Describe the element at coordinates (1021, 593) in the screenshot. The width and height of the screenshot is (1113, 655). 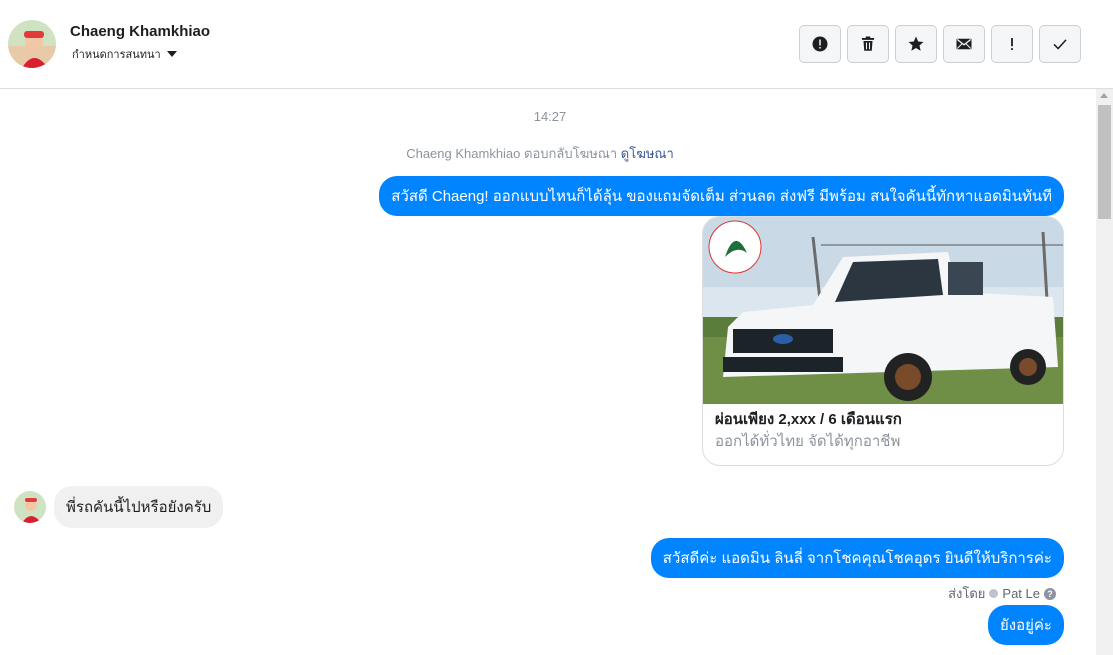
I see `sent-by-agent: Pat Le` at that location.